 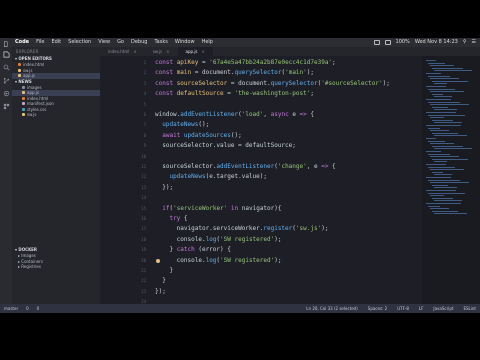 I want to click on line-number: 1, so click(x=144, y=62).